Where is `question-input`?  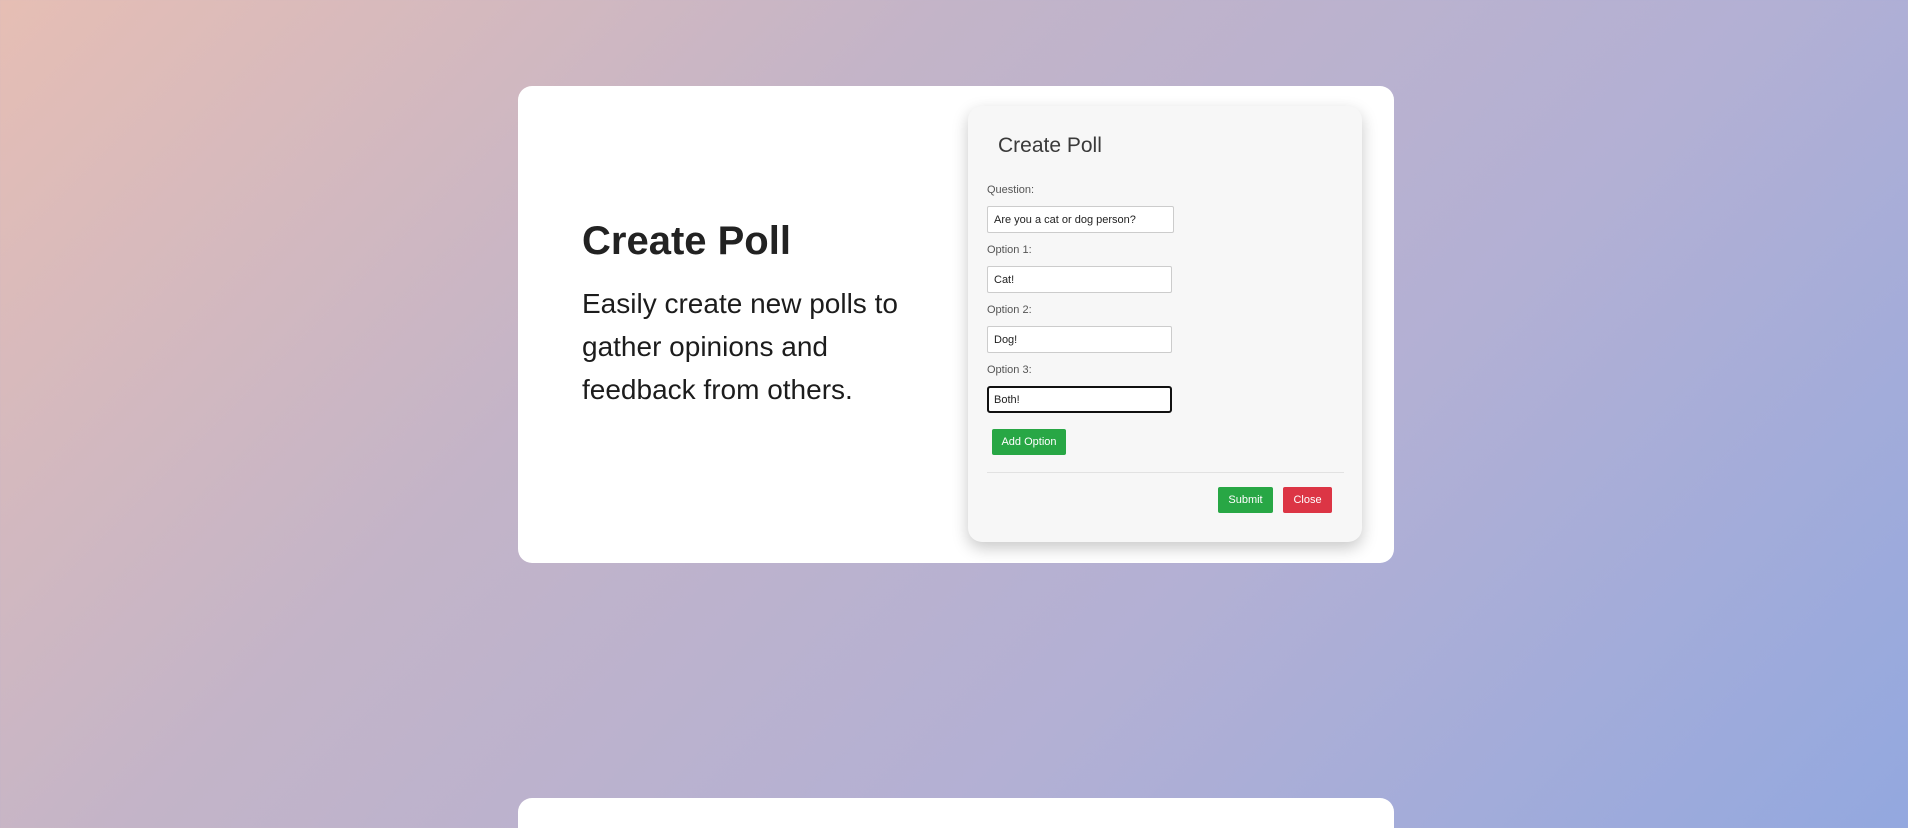 question-input is located at coordinates (1080, 219).